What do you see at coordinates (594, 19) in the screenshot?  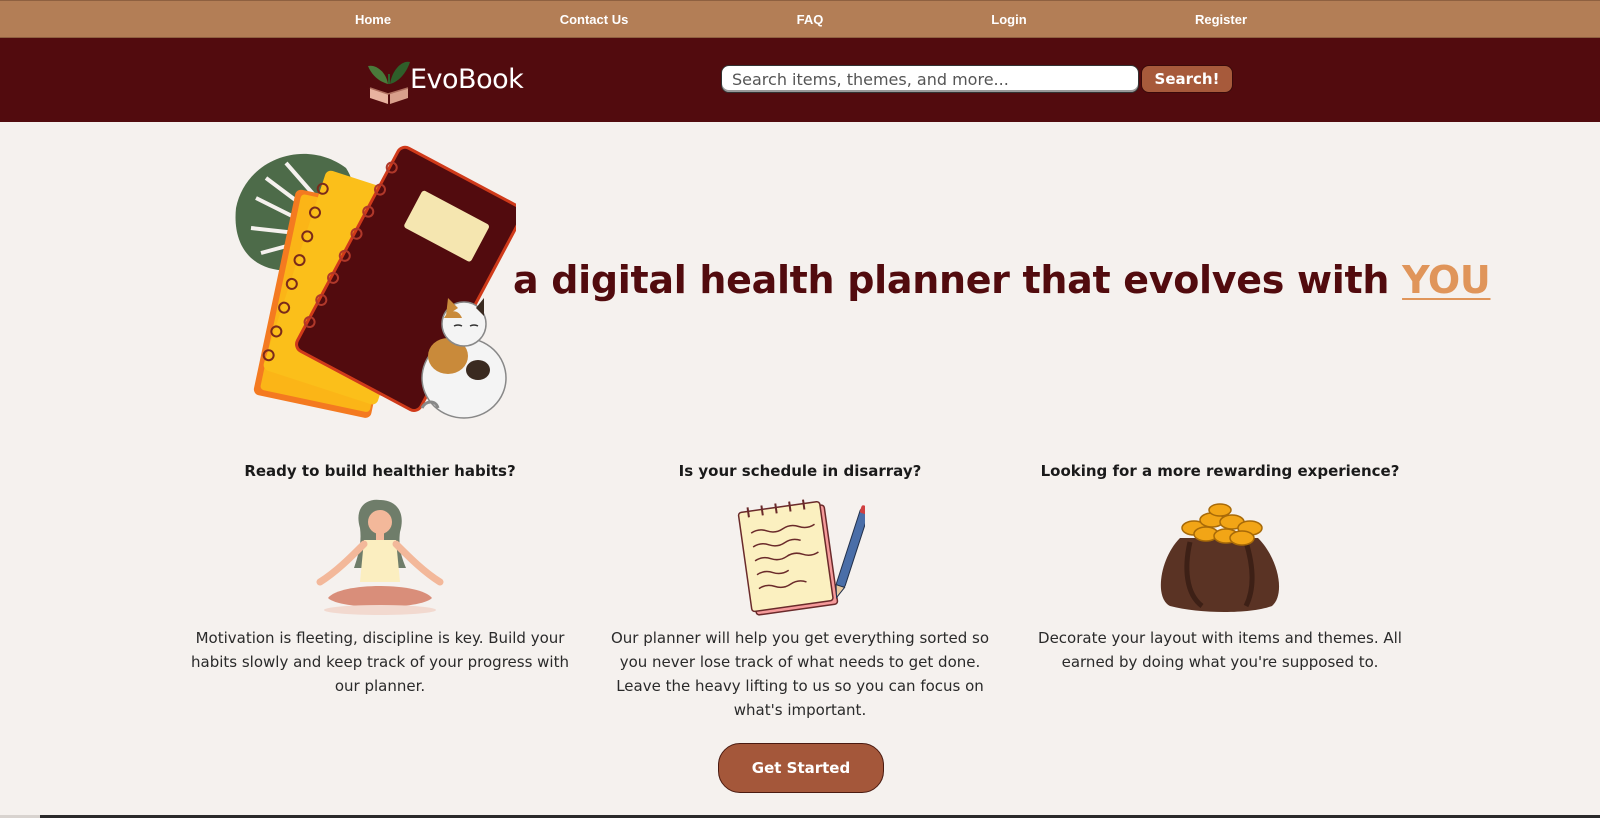 I see `nav-contact-link: Contact Us` at bounding box center [594, 19].